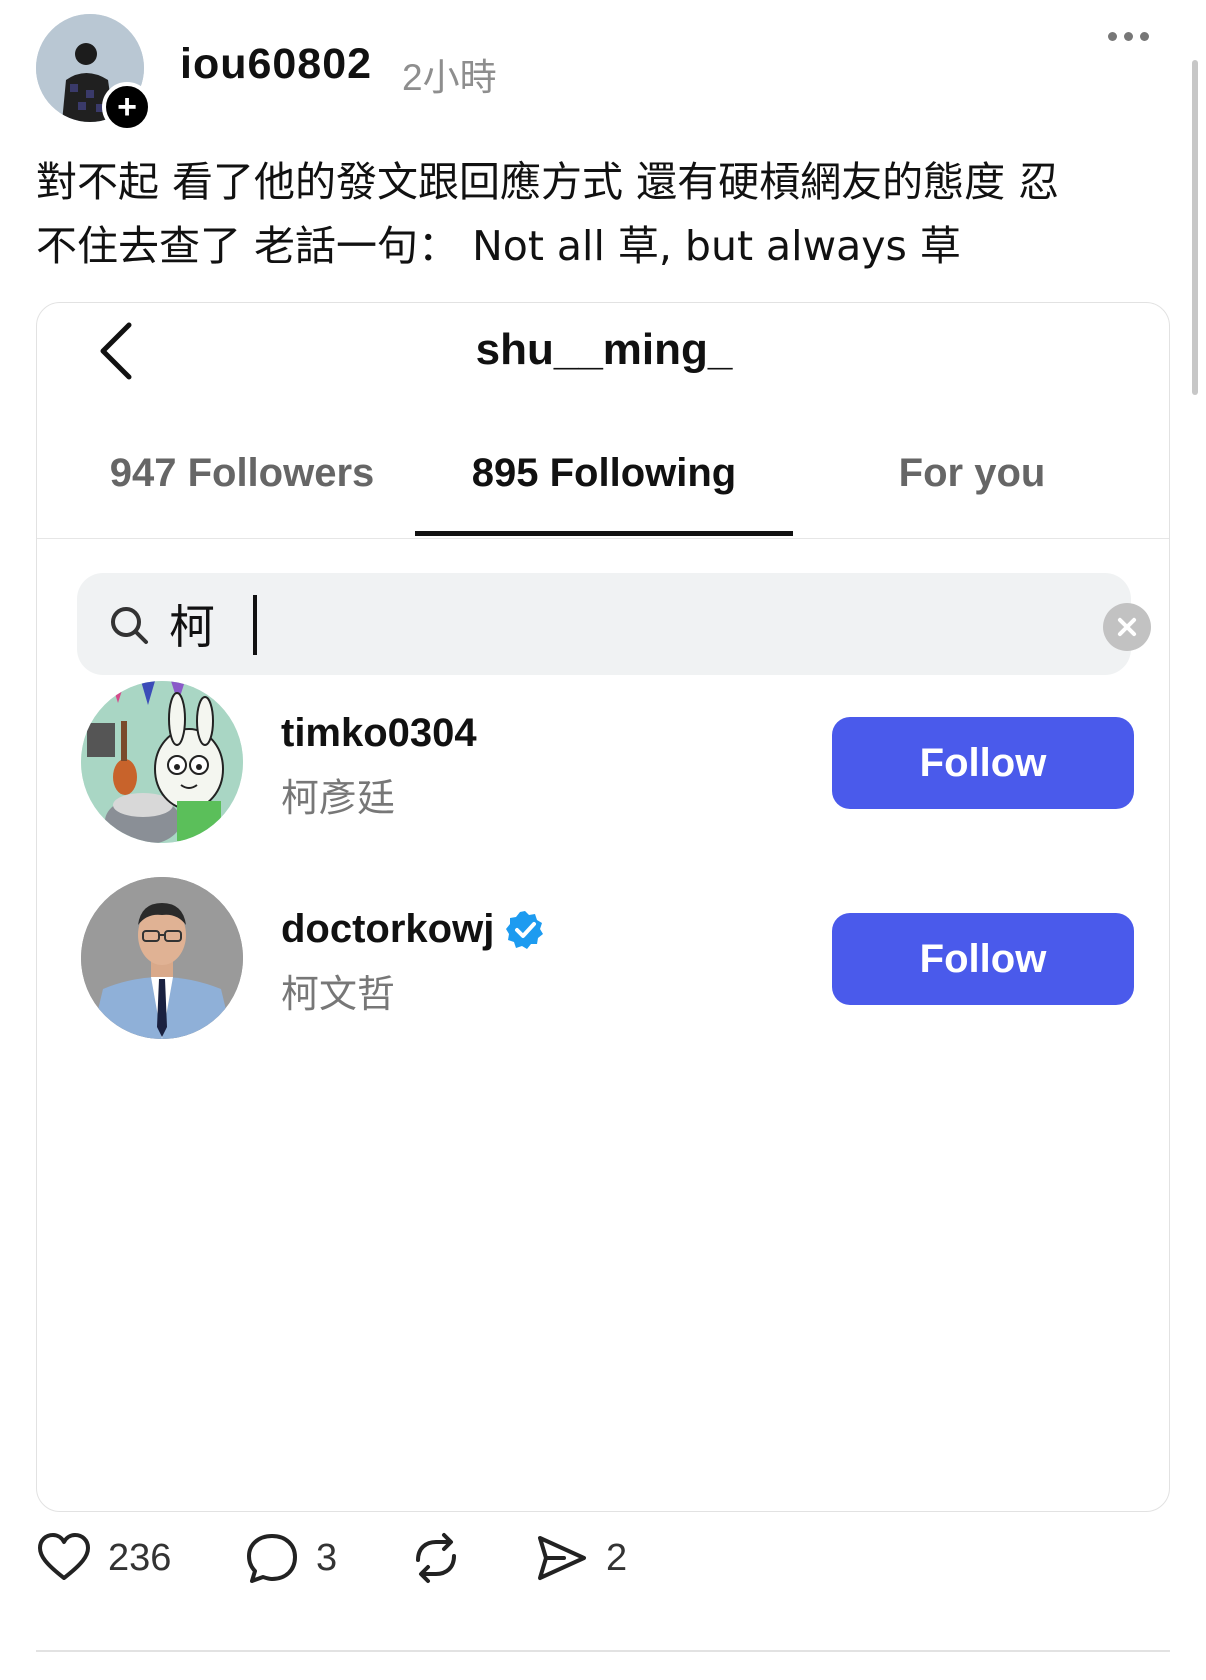  I want to click on search-icon, so click(129, 625).